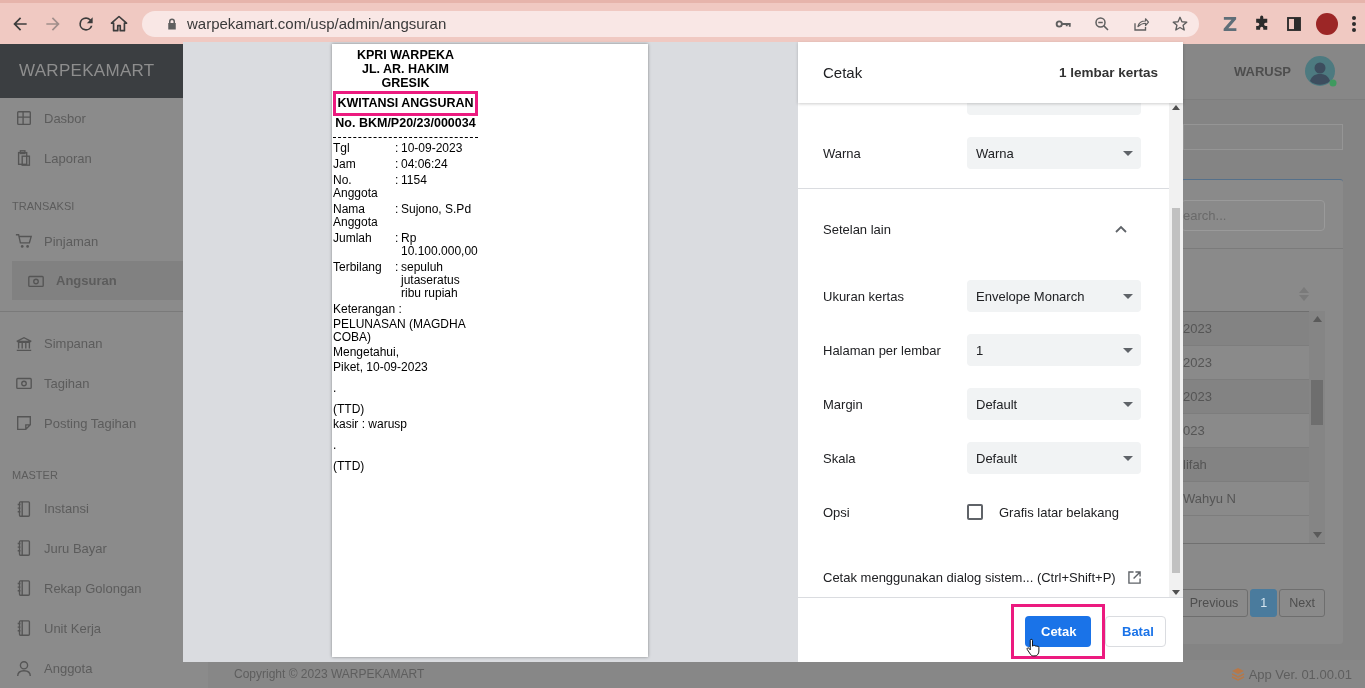 The height and width of the screenshot is (688, 1365). I want to click on checkbox-label: Grafis latar belakang, so click(1059, 512).